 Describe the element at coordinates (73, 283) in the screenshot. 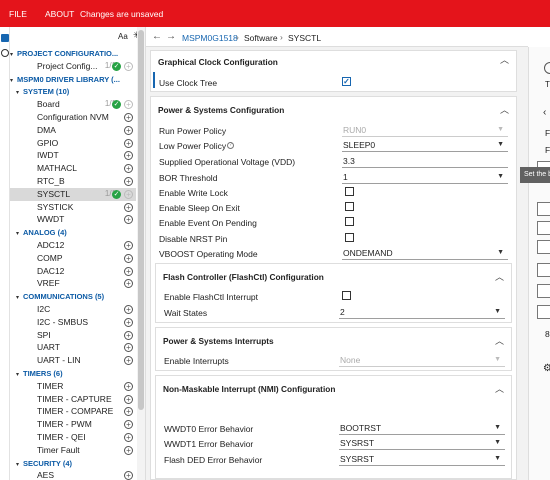

I see `tree-item-vref: VREF +` at that location.